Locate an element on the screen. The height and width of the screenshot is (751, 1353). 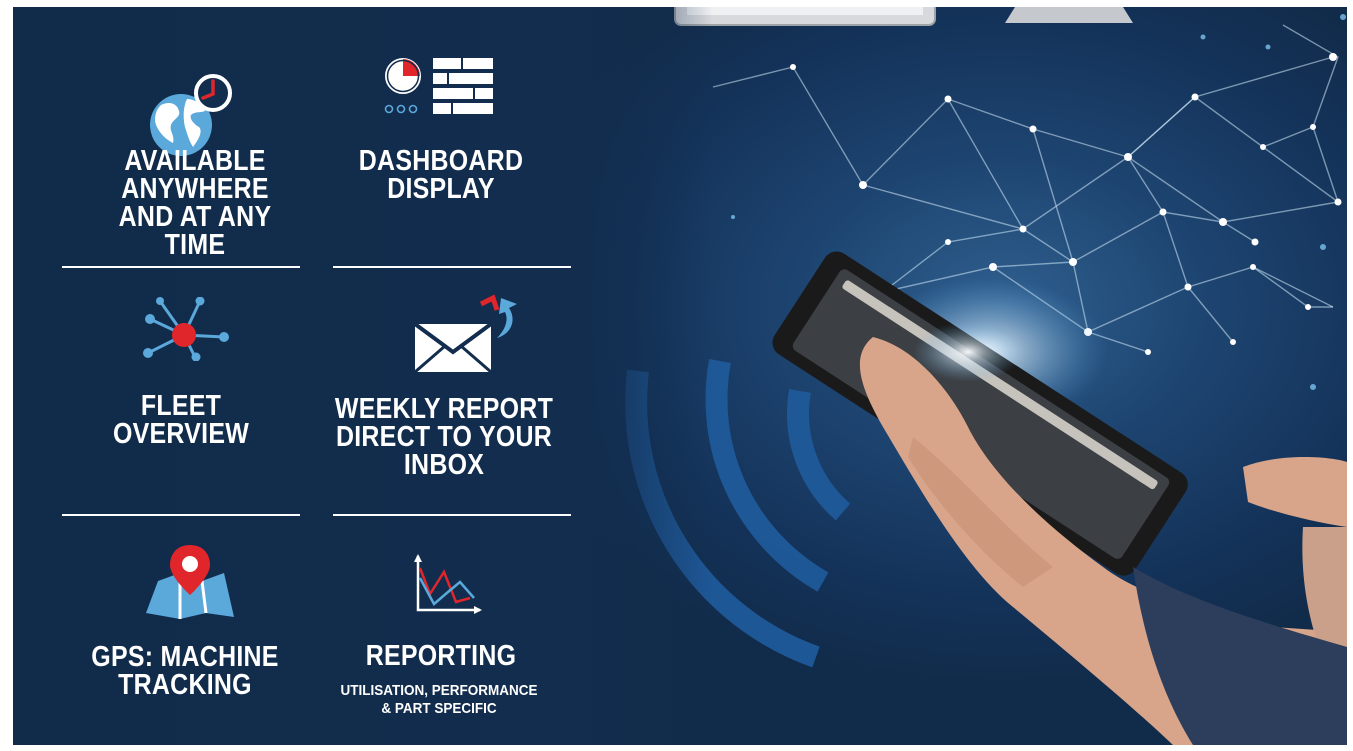
feature-fleet-title: FLEET OVERVIEW is located at coordinates (181, 420).